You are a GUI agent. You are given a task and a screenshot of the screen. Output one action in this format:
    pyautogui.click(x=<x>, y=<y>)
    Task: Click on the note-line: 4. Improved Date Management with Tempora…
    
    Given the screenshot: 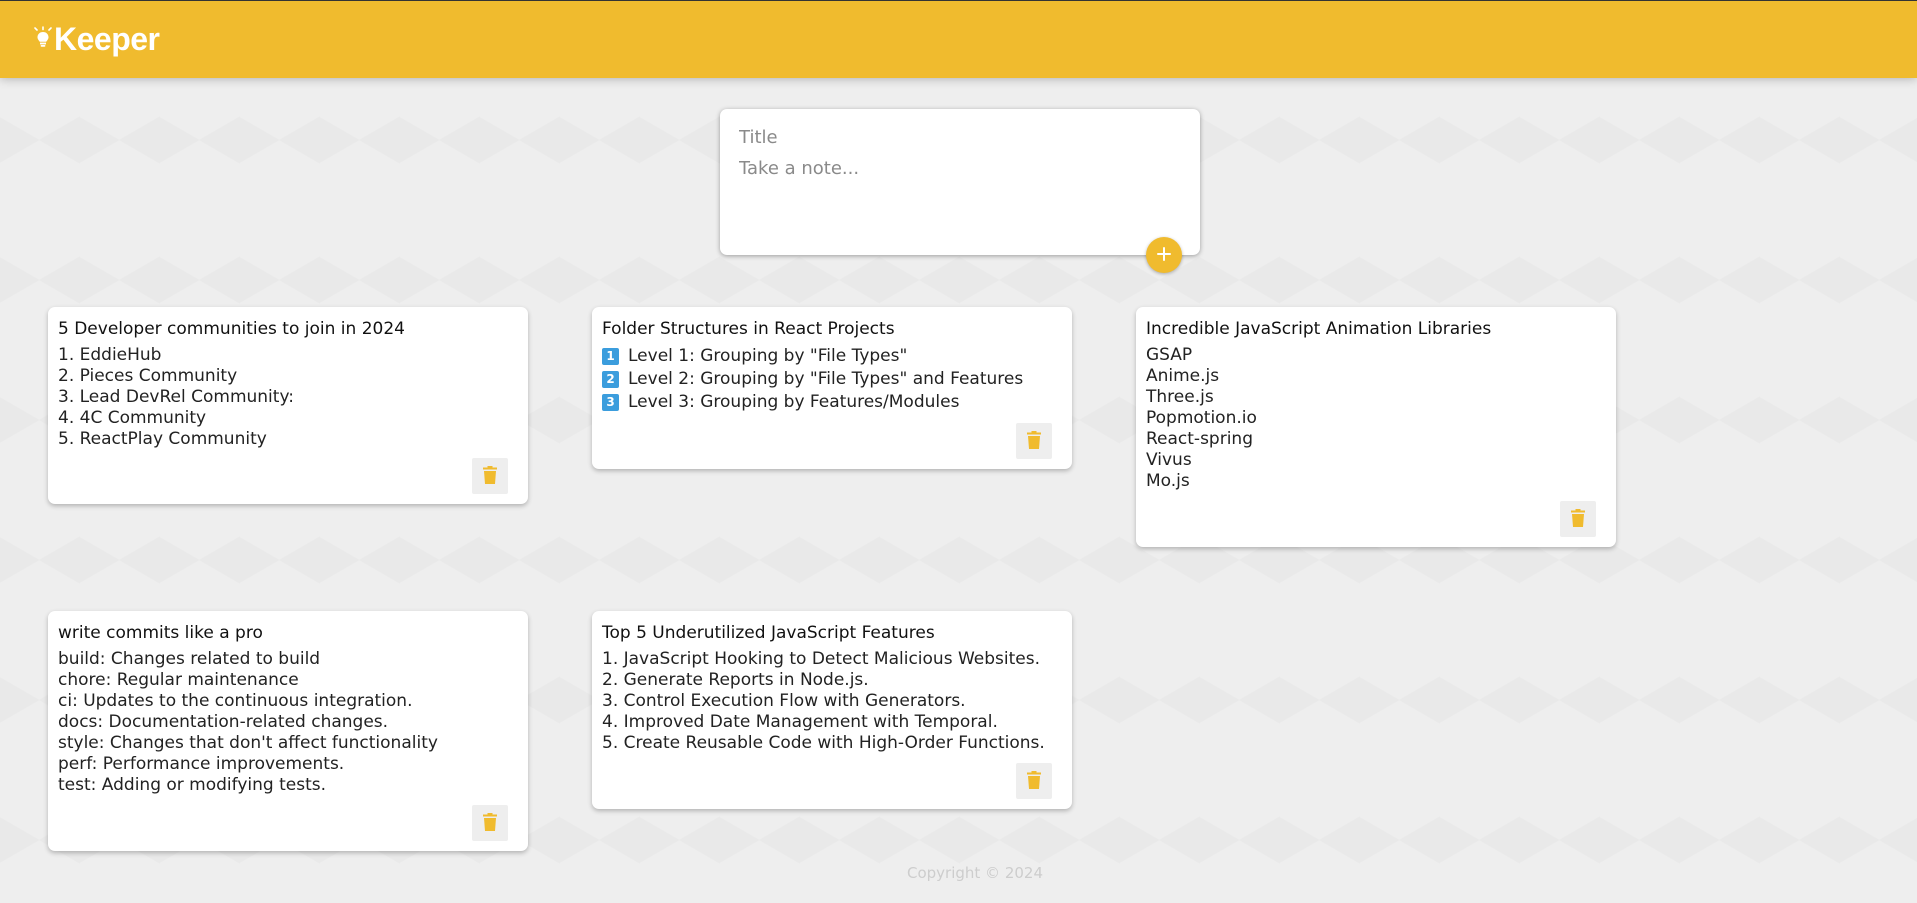 What is the action you would take?
    pyautogui.click(x=800, y=722)
    